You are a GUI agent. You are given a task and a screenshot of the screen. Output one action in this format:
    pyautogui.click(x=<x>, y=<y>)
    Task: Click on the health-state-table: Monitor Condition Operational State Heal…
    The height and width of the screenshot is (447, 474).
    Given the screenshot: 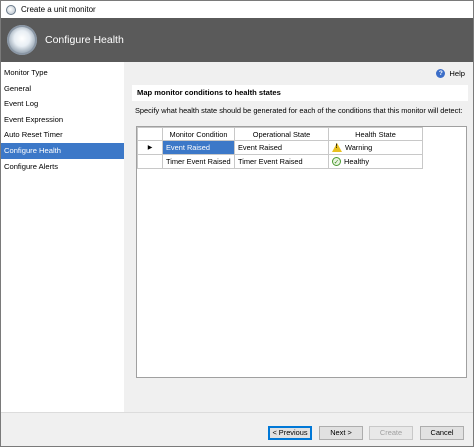 What is the action you would take?
    pyautogui.click(x=280, y=148)
    